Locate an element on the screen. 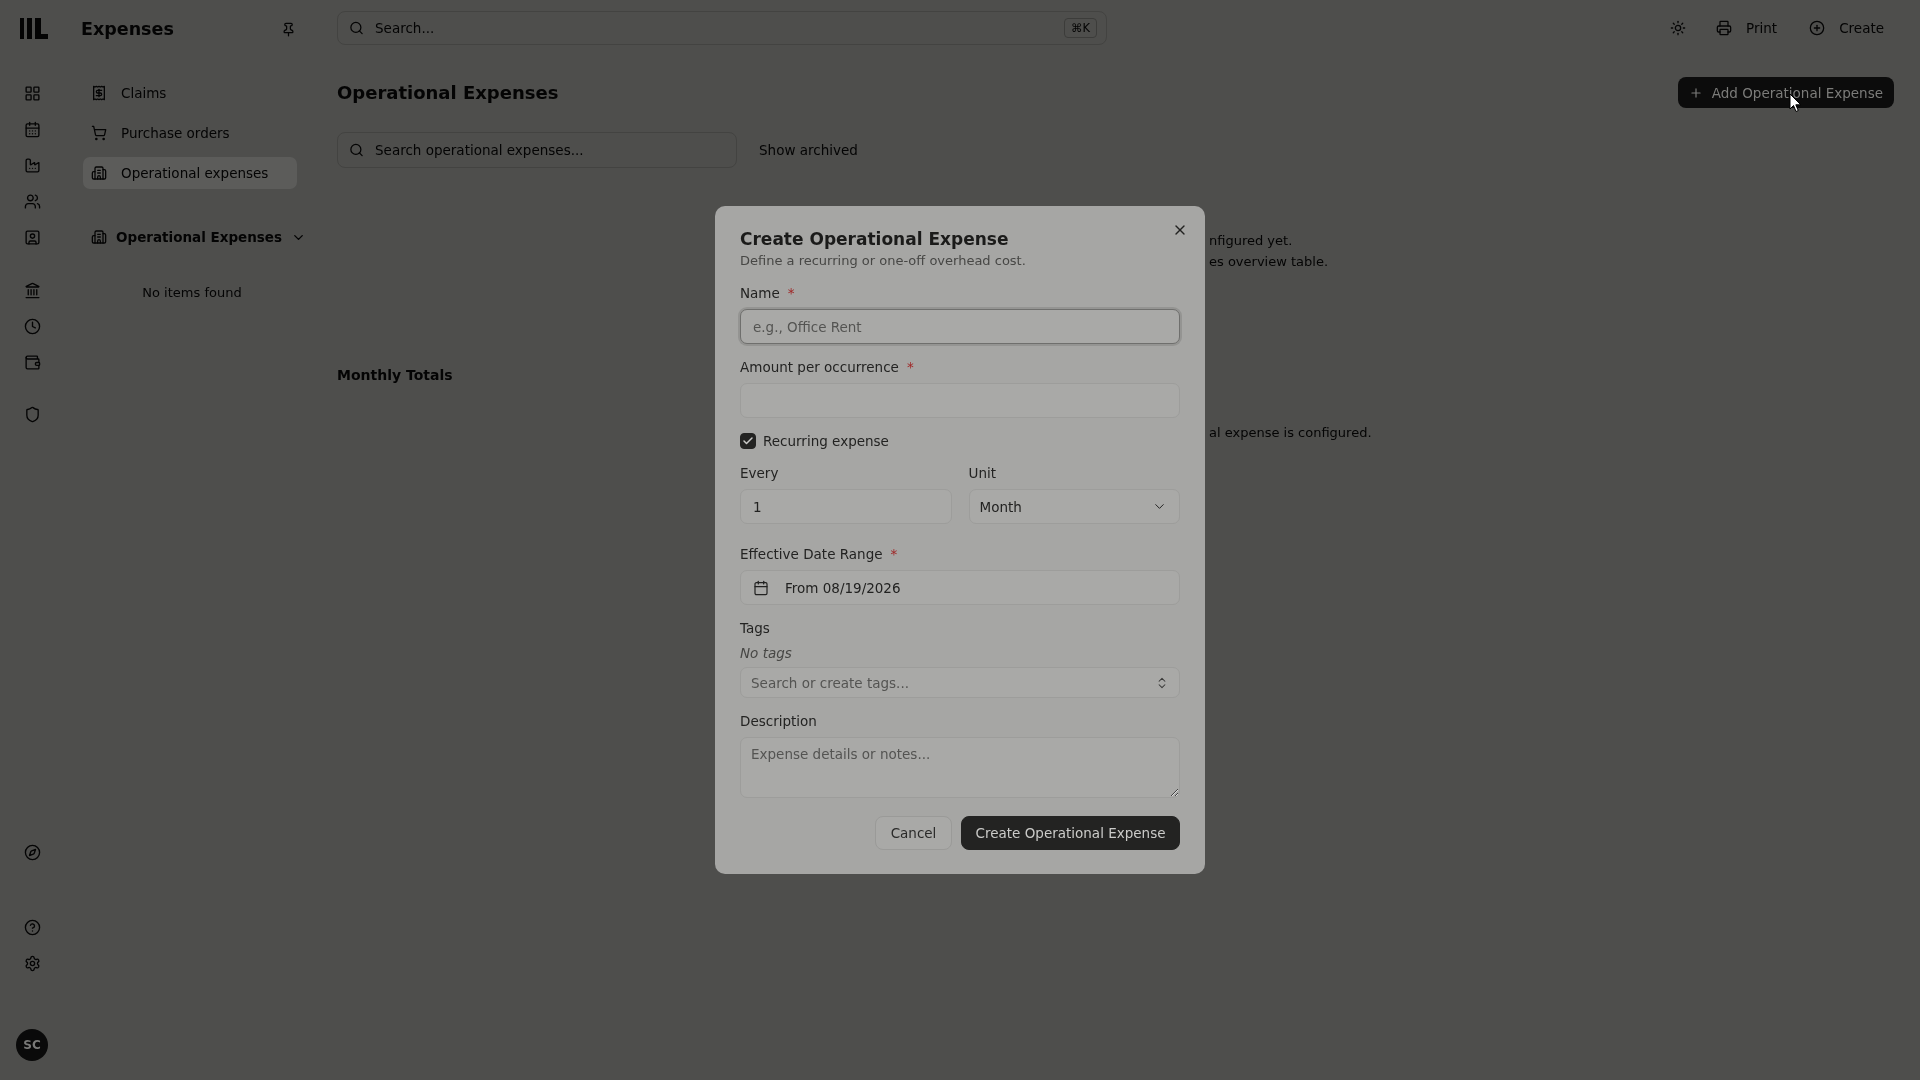  shortcut-hint: ⌘K is located at coordinates (1080, 28).